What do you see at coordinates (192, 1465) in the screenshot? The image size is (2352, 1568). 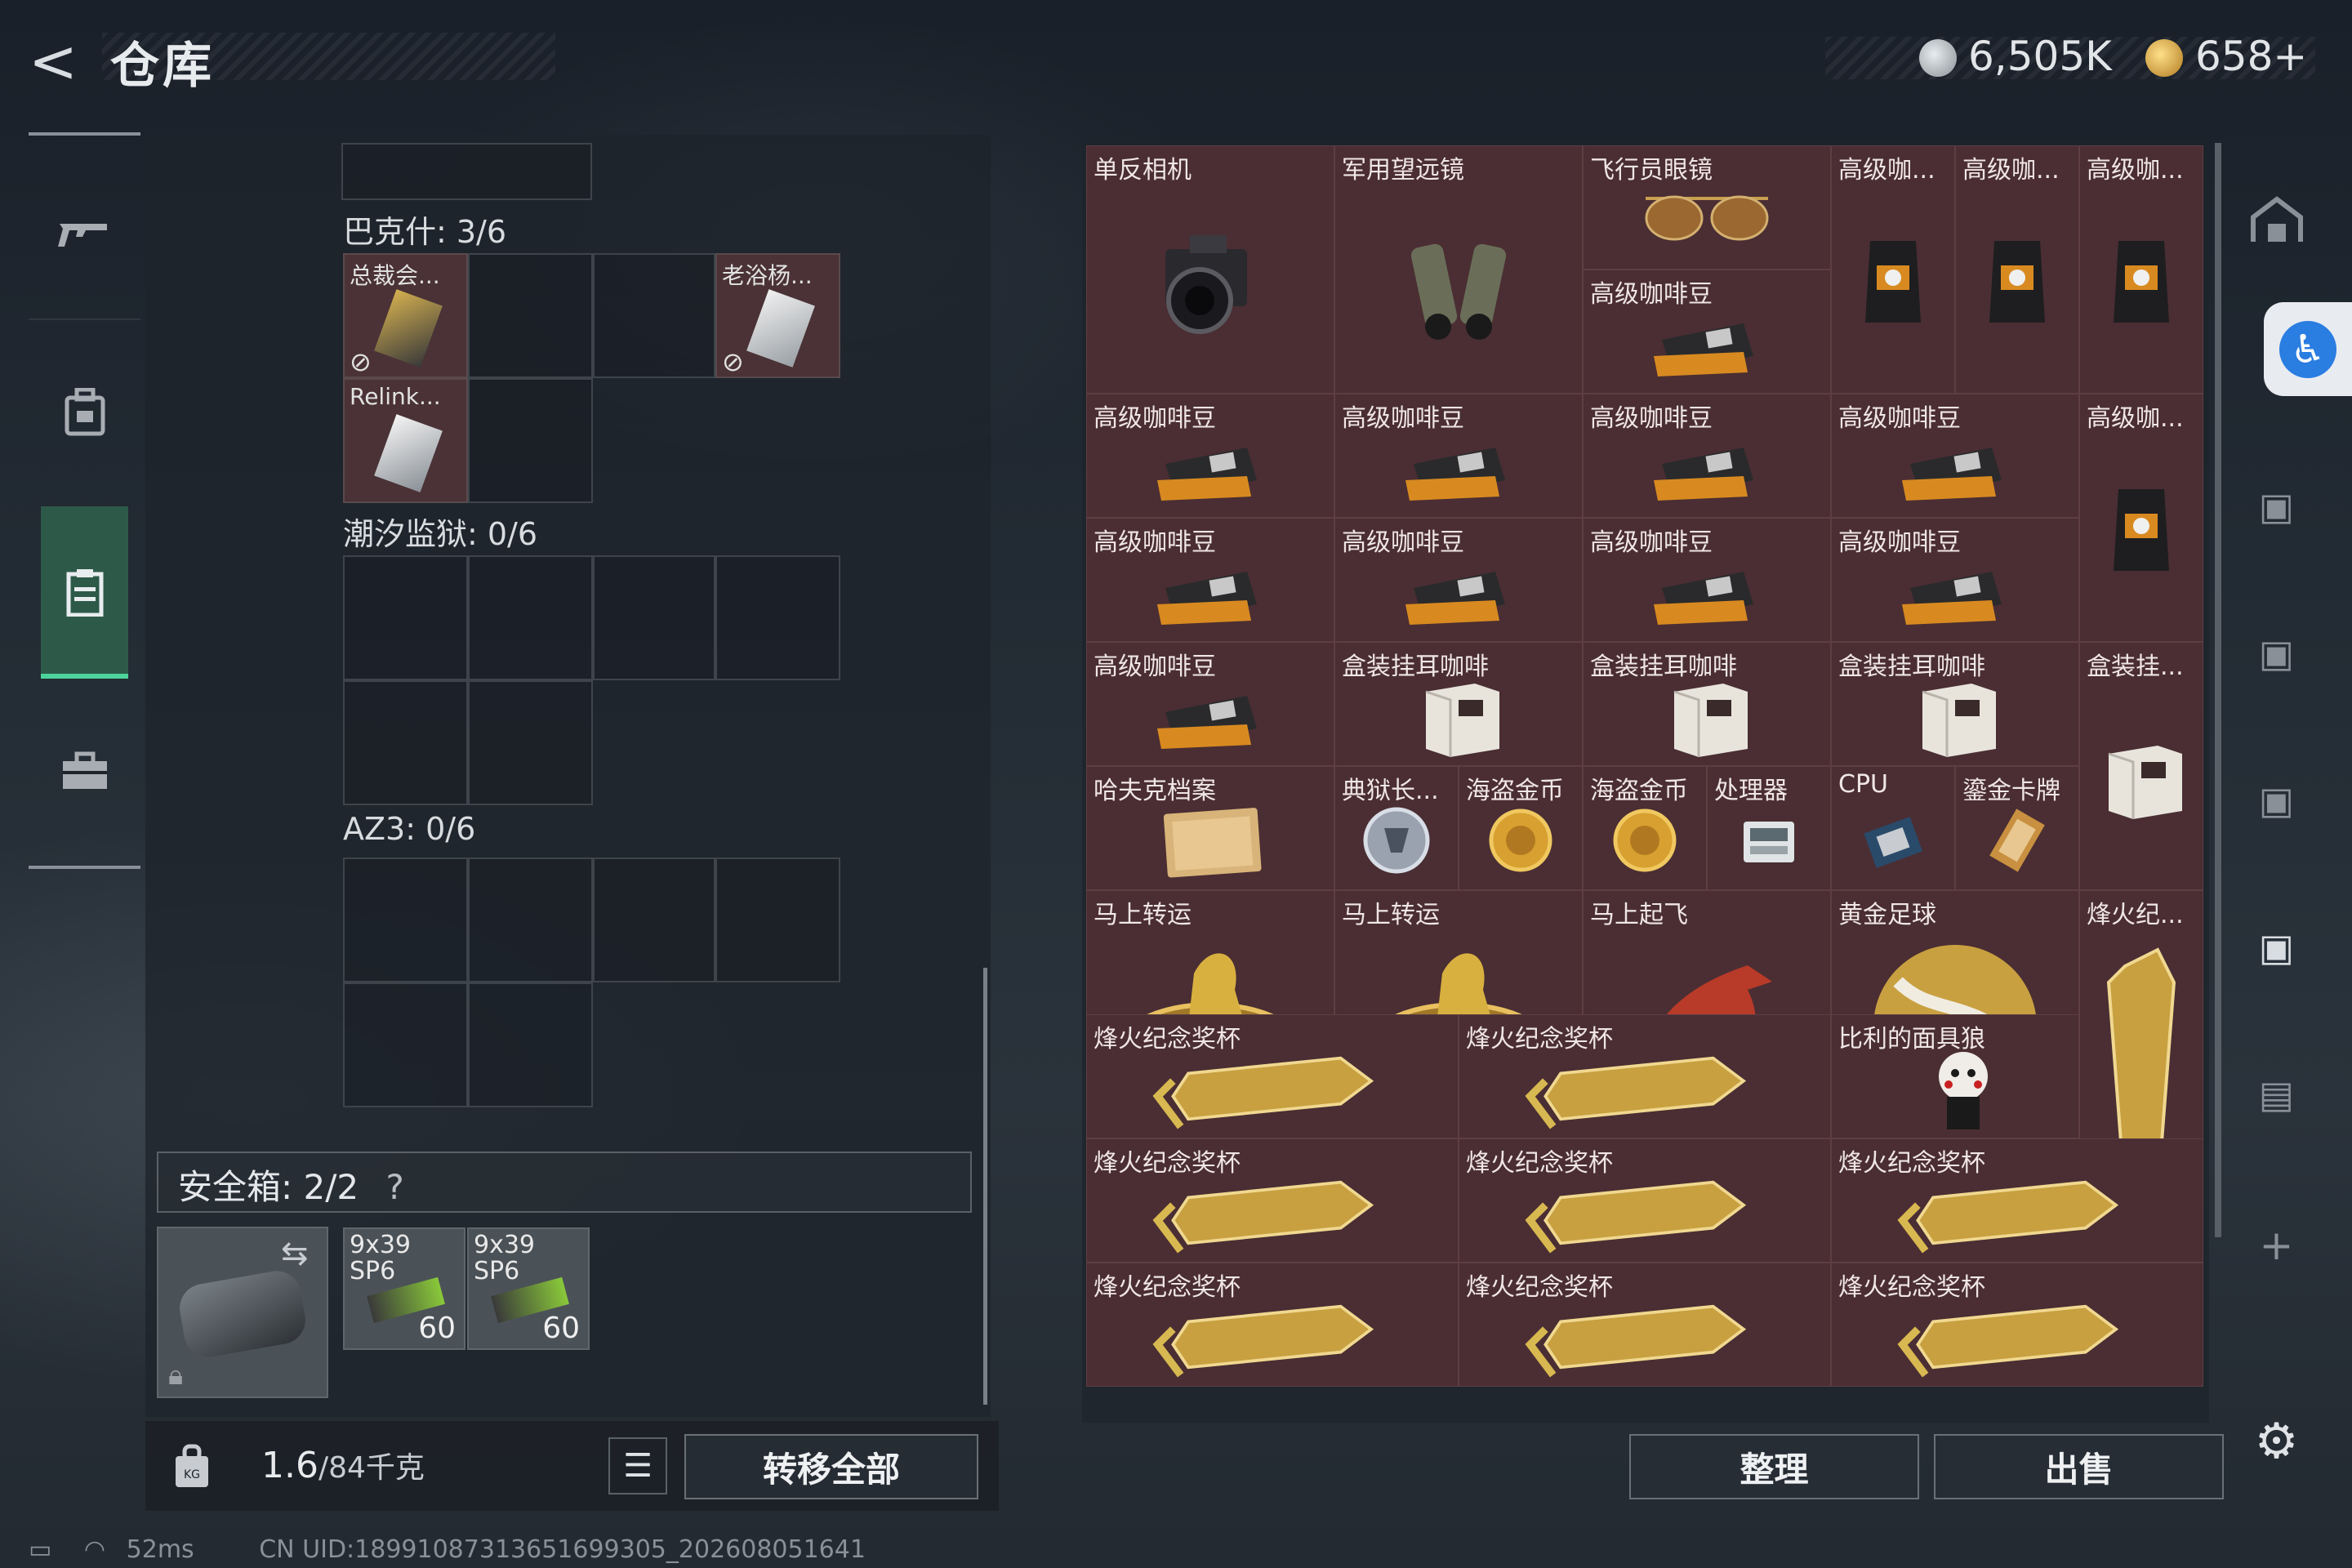 I see `weight-icon: KG` at bounding box center [192, 1465].